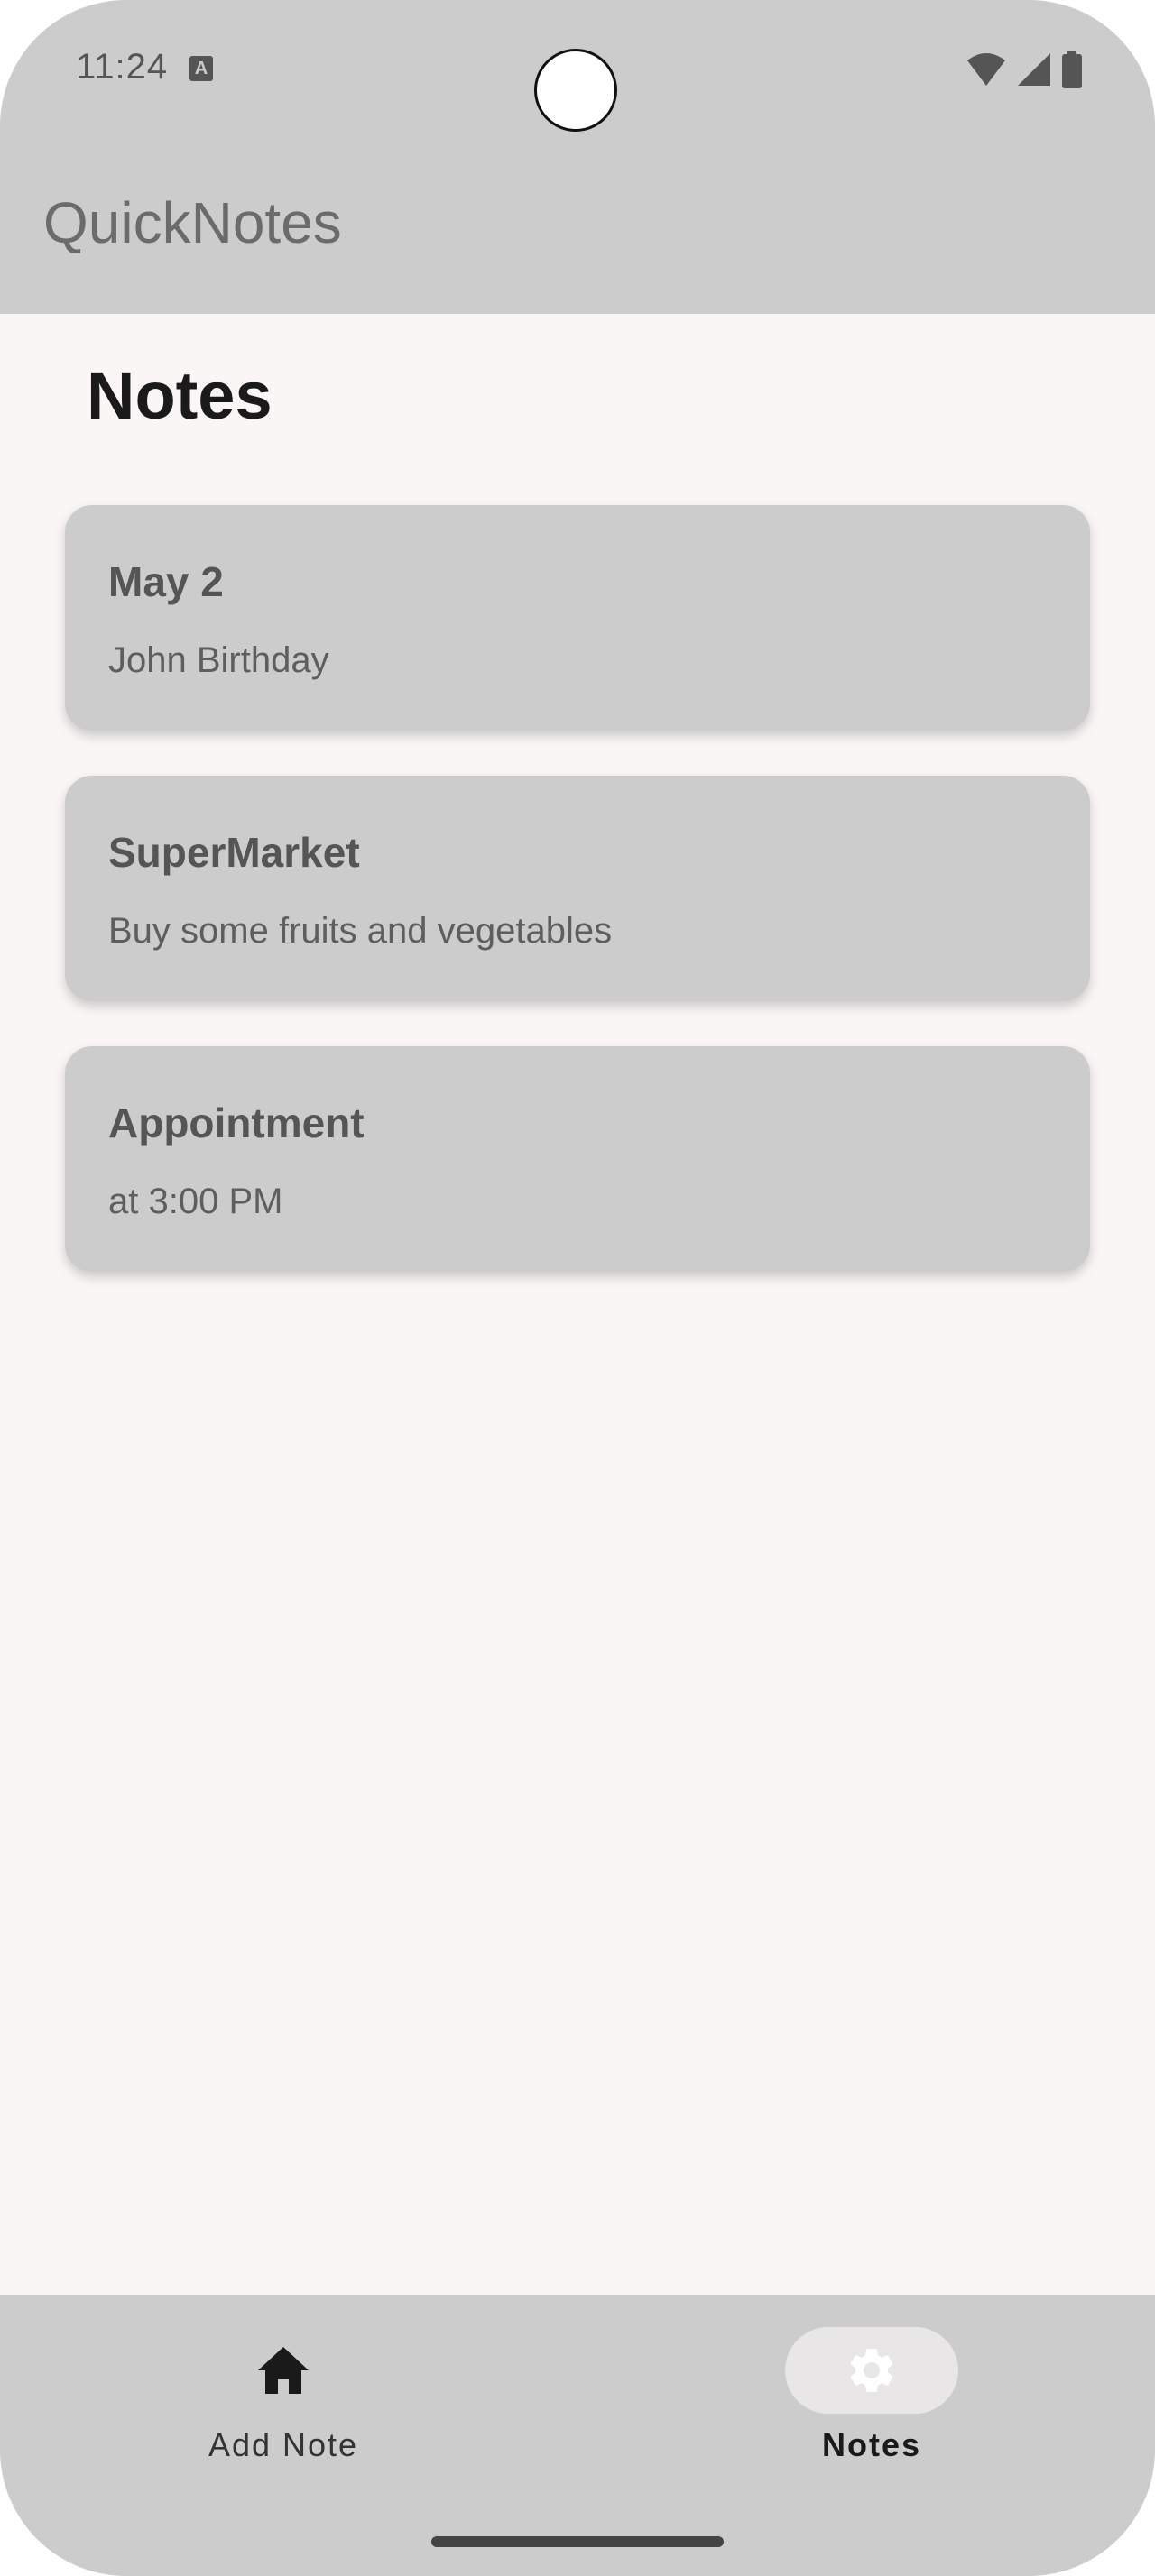 The height and width of the screenshot is (2576, 1155). What do you see at coordinates (577, 2436) in the screenshot?
I see `bottom-navigation: Add Note Notes` at bounding box center [577, 2436].